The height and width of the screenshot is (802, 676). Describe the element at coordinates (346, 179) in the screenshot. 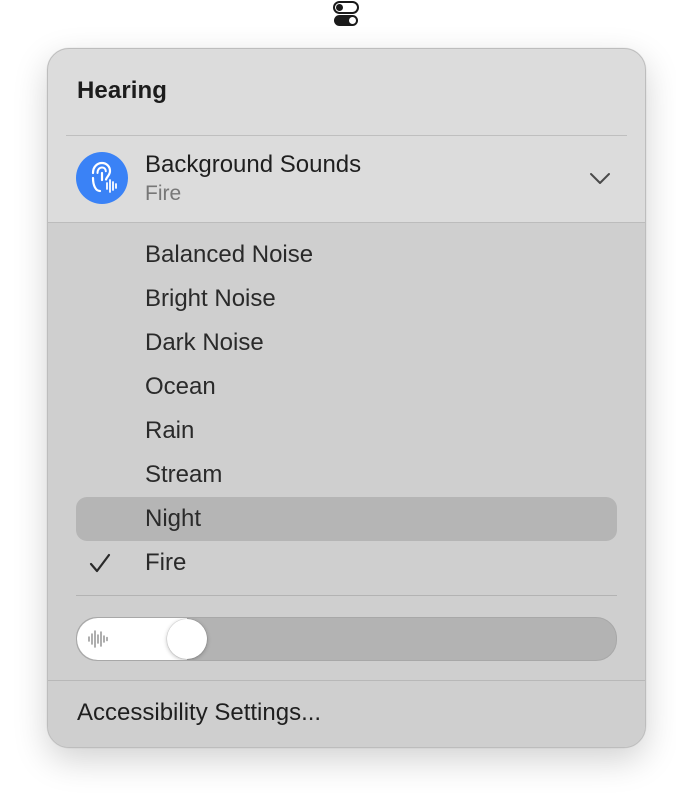

I see `background-sounds-row: Background Sounds Fire` at that location.